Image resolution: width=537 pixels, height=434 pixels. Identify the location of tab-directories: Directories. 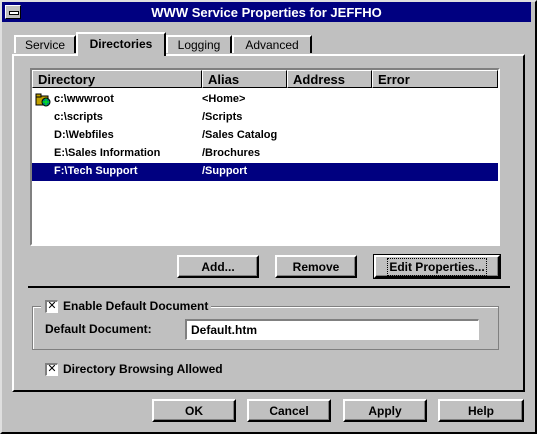
(121, 44).